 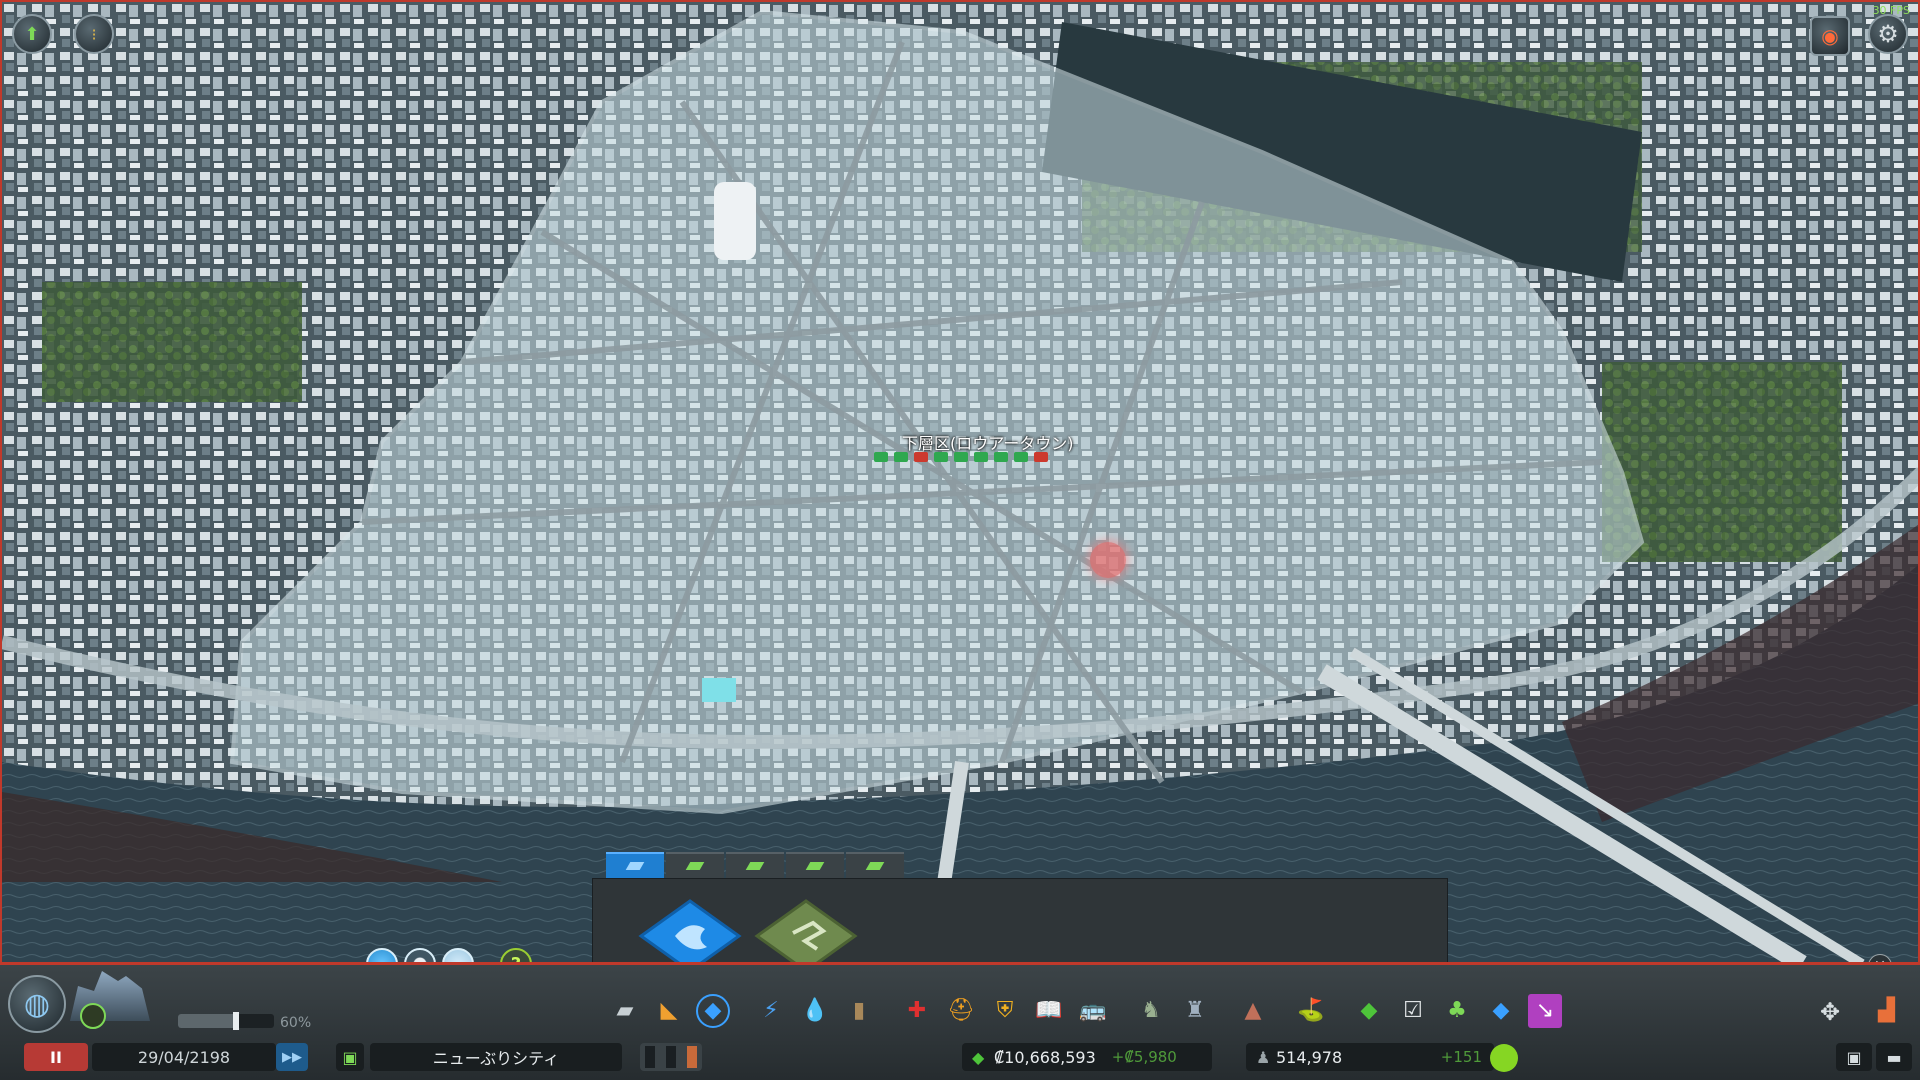 I want to click on tab-industry-area, so click(x=755, y=865).